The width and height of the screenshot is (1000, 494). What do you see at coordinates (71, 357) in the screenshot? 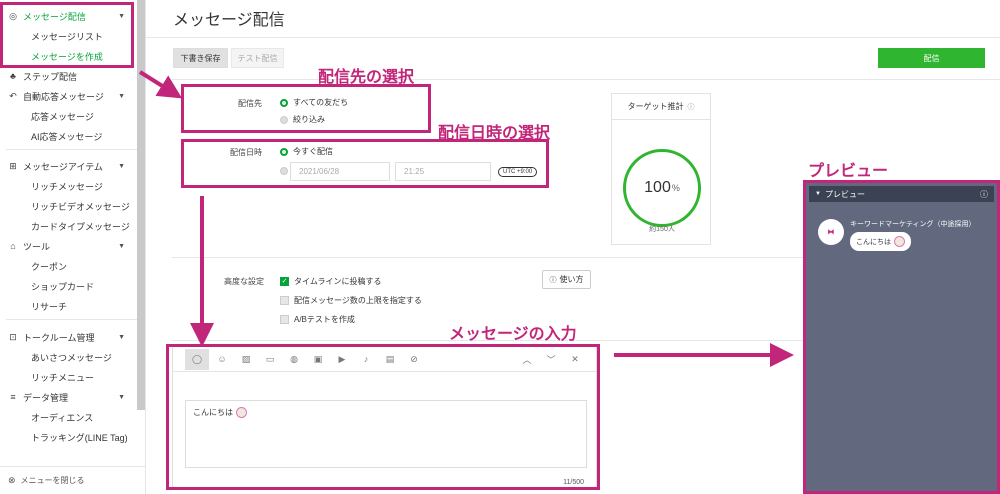
I see `sidebar-item-label: あいさつメッセージ` at bounding box center [71, 357].